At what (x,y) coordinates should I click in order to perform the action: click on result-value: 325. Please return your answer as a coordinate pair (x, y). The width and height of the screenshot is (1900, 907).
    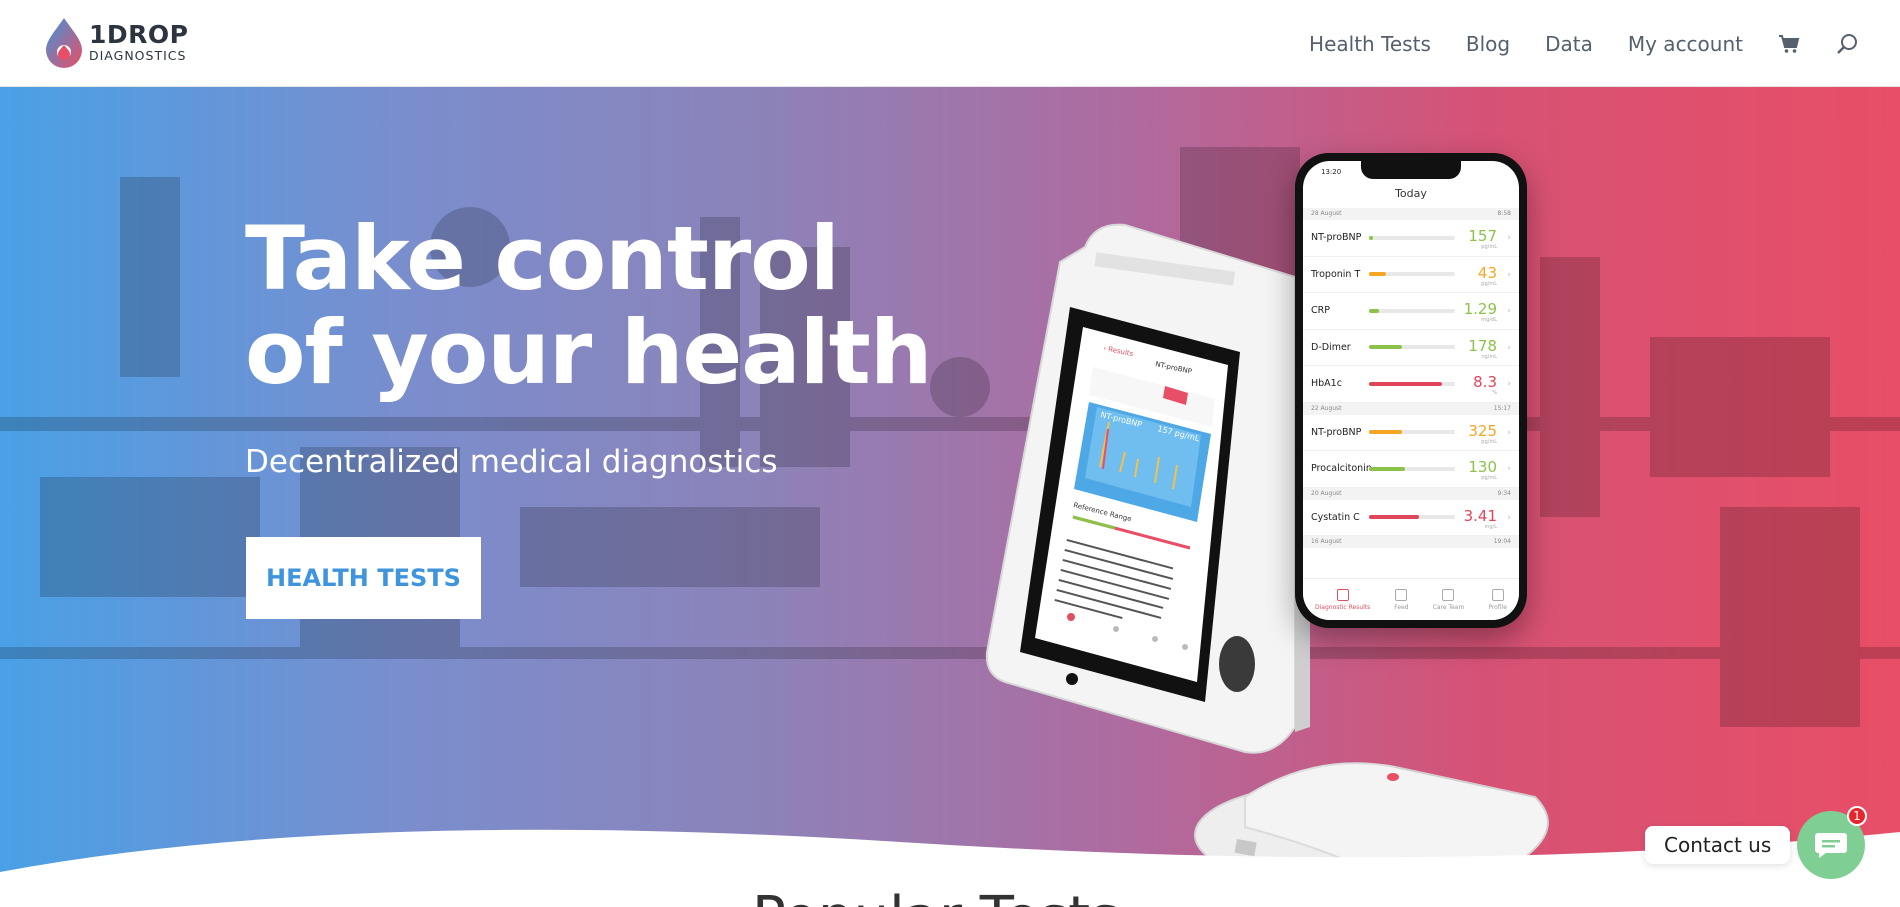
    Looking at the image, I should click on (1482, 430).